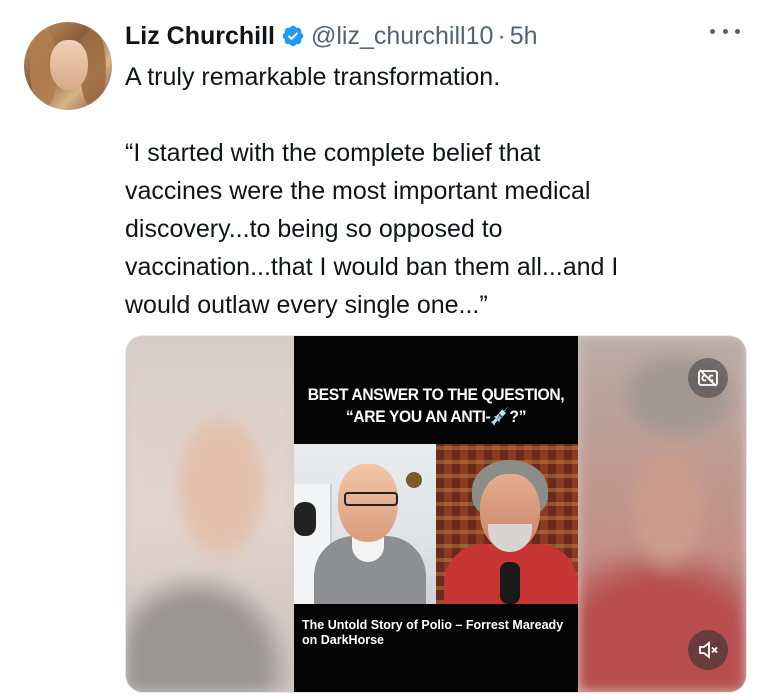  I want to click on tweet-line: “I started with the complete belief that, so click(333, 153).